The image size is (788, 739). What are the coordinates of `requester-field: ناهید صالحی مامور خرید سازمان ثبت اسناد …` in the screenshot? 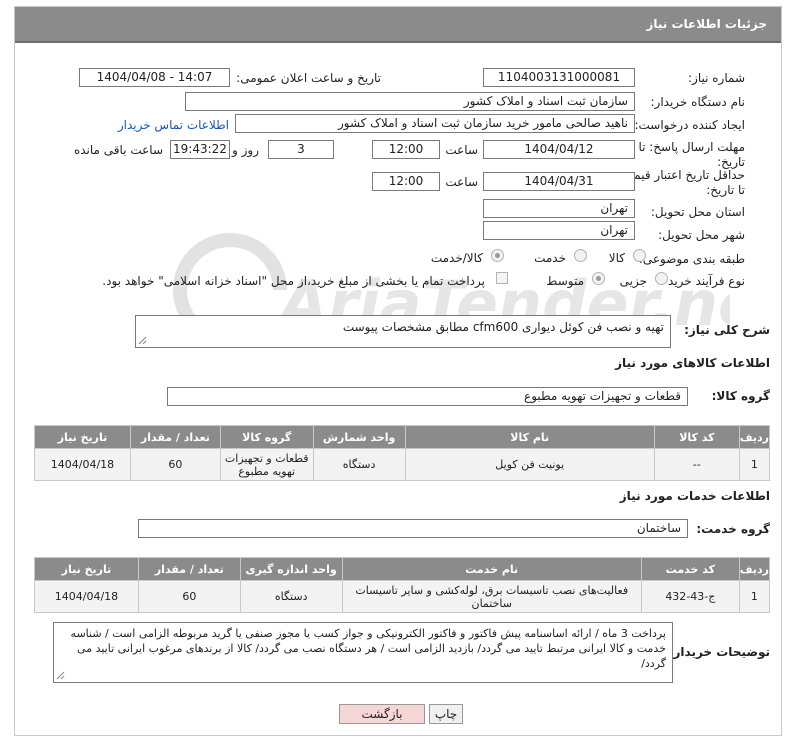 It's located at (435, 123).